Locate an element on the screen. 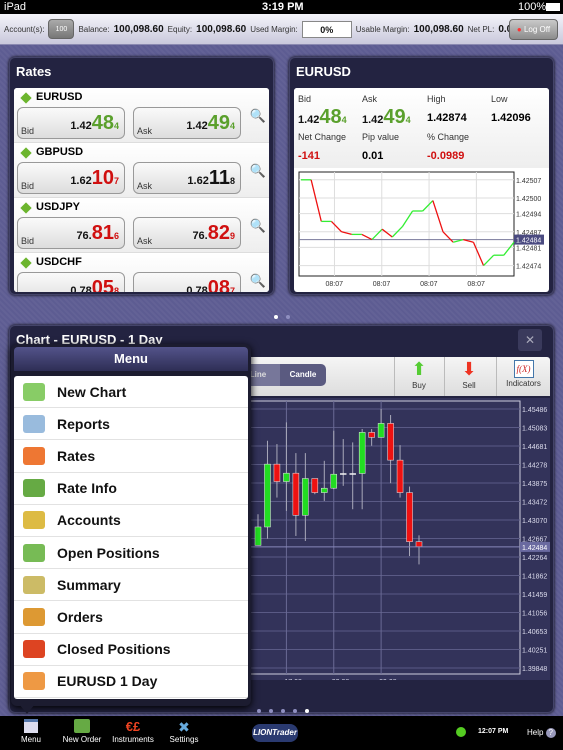 This screenshot has width=563, height=750. symbol-name: USDJPY is located at coordinates (58, 207).